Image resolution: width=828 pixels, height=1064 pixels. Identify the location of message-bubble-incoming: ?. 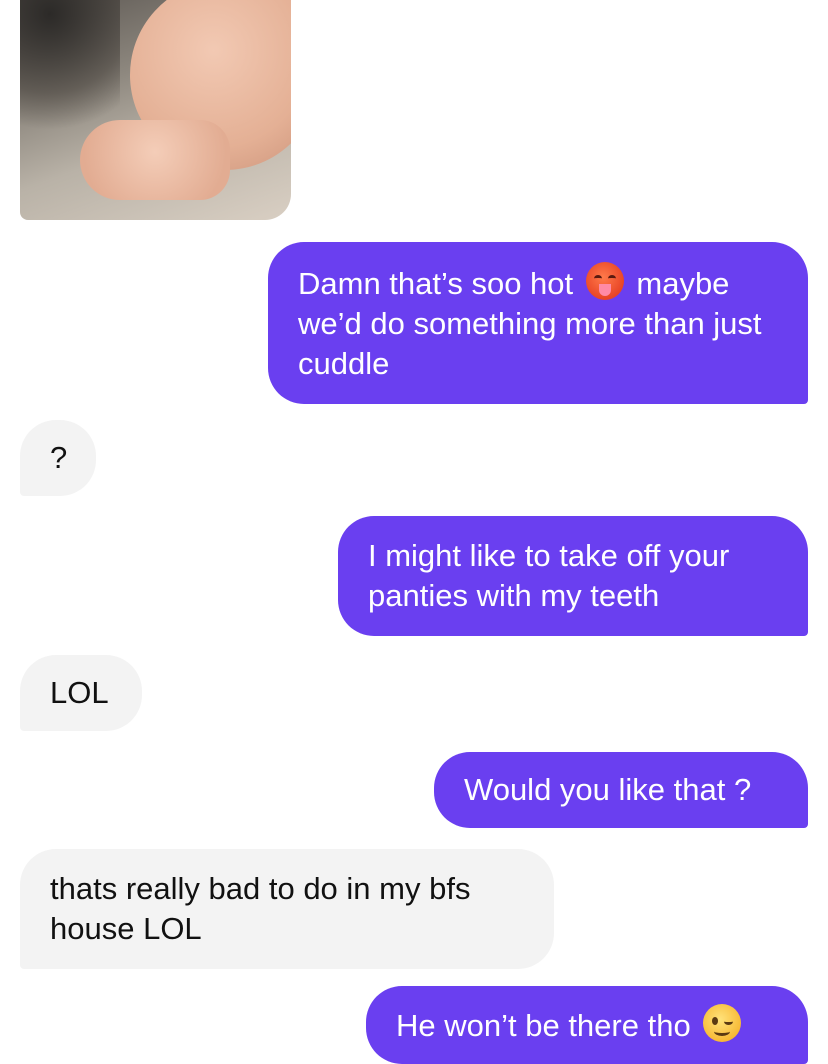
(58, 458).